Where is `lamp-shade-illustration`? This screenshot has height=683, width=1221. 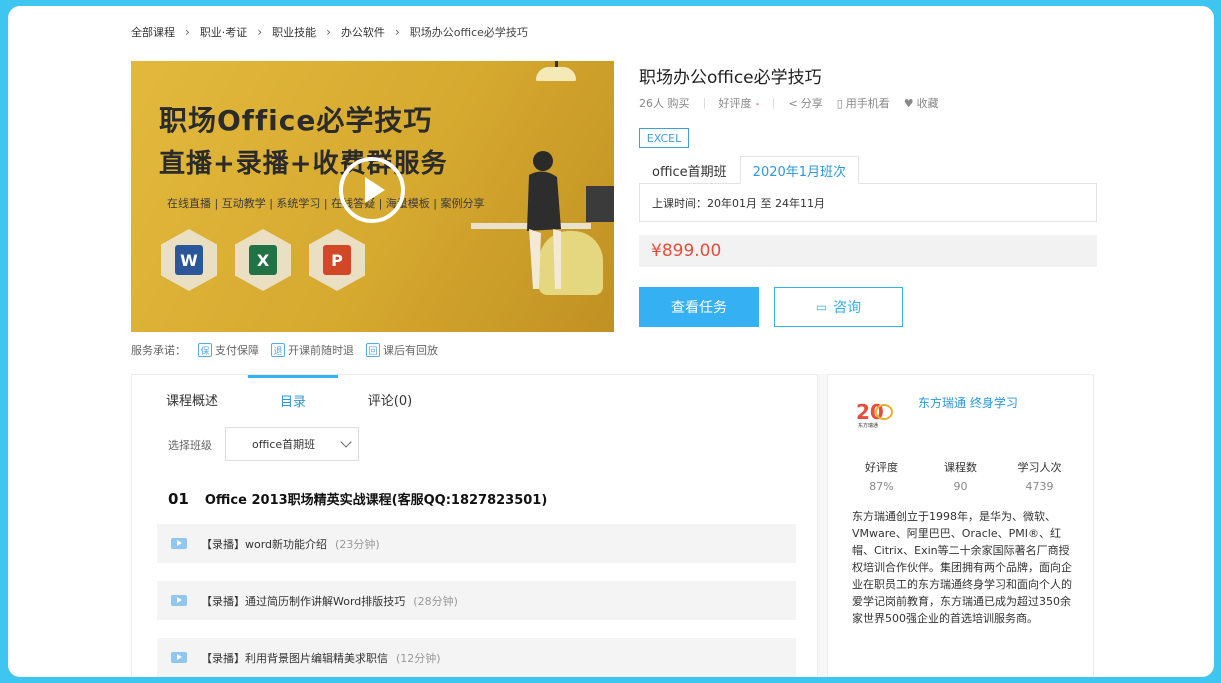
lamp-shade-illustration is located at coordinates (556, 74).